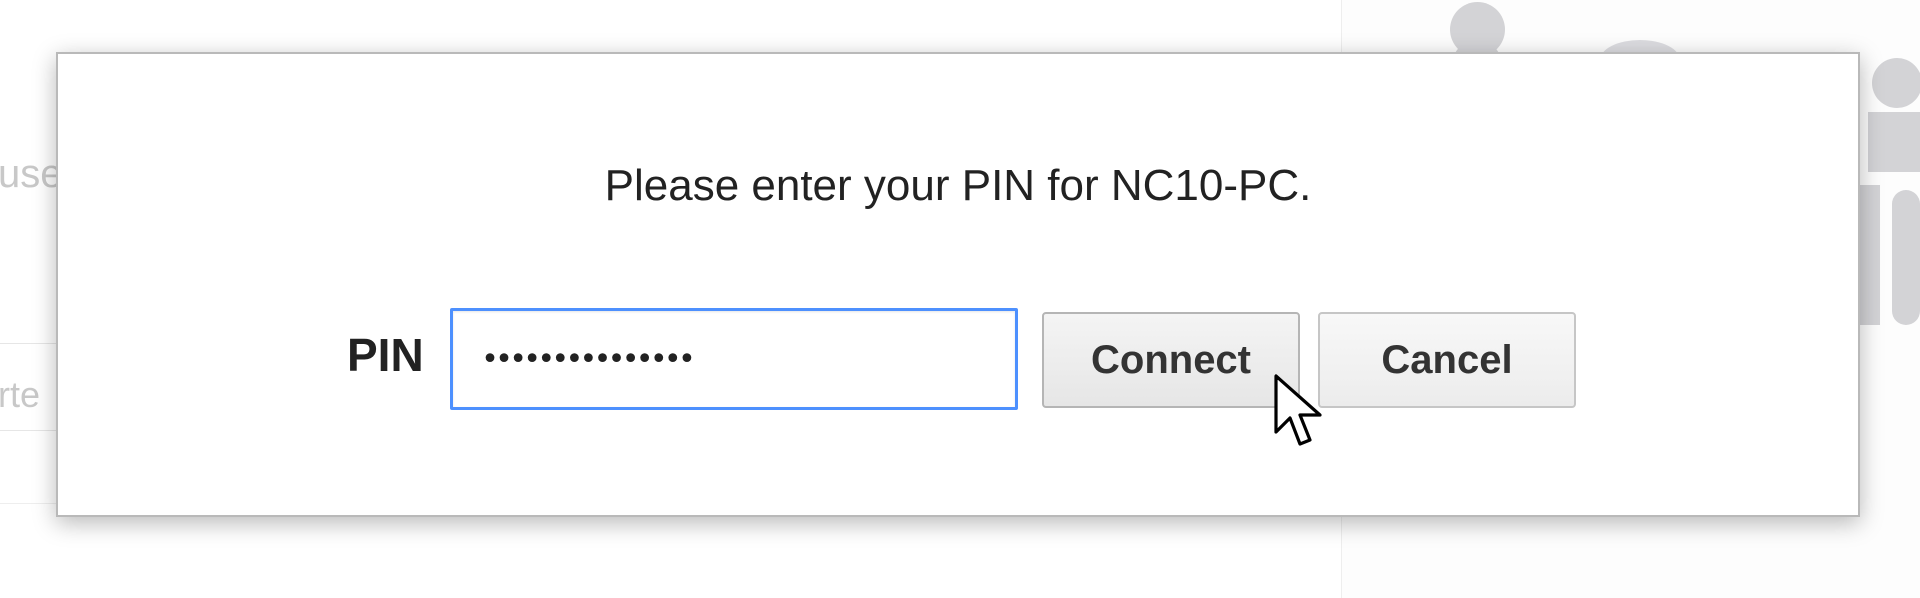  What do you see at coordinates (958, 185) in the screenshot?
I see `dialog-message: Please enter your PIN for NC10-PC.` at bounding box center [958, 185].